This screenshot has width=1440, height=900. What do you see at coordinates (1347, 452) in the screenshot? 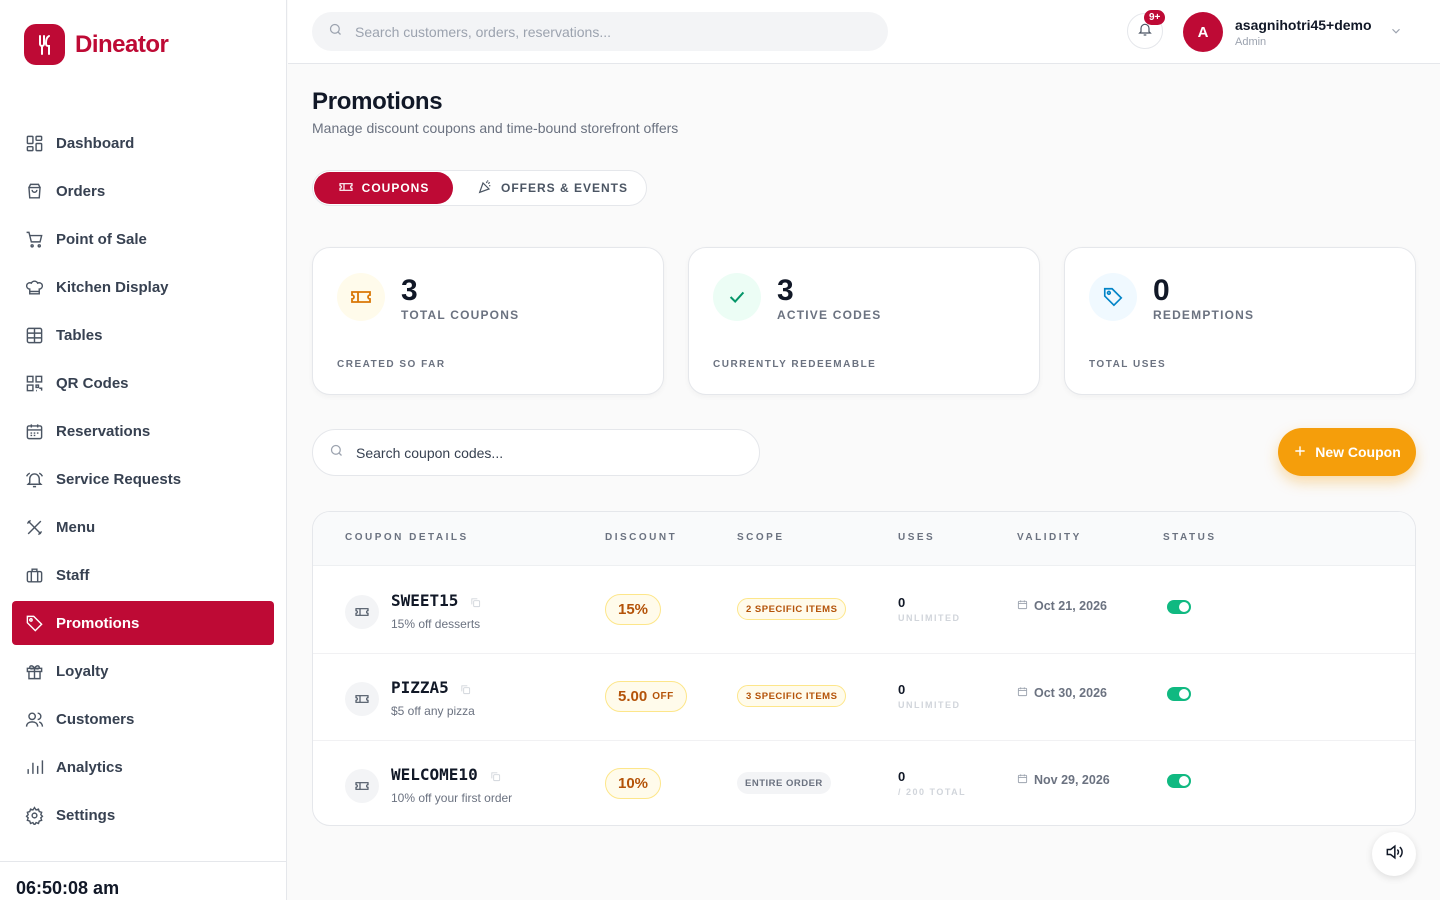
I see `new-coupon-button: New Coupon` at bounding box center [1347, 452].